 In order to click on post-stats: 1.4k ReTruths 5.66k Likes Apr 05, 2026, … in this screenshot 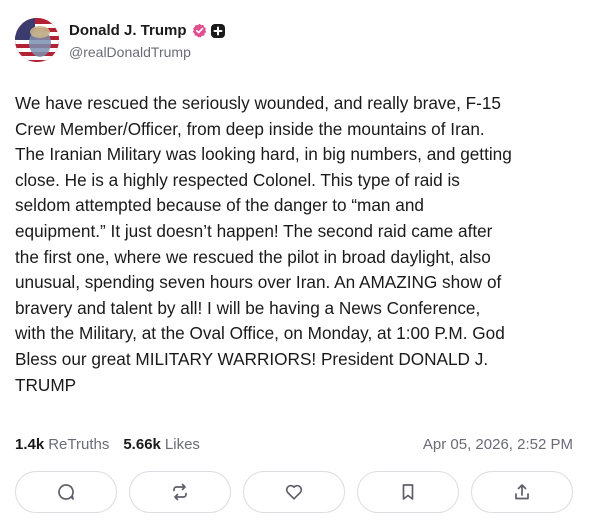, I will do `click(294, 444)`.